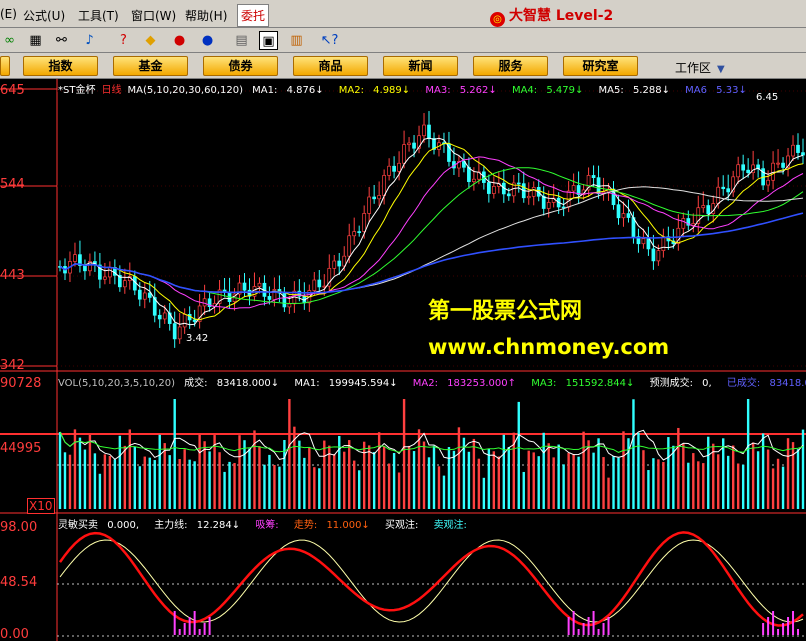 This screenshot has height=641, width=806. What do you see at coordinates (89, 40) in the screenshot?
I see `alarm-bell-icon: ♪` at bounding box center [89, 40].